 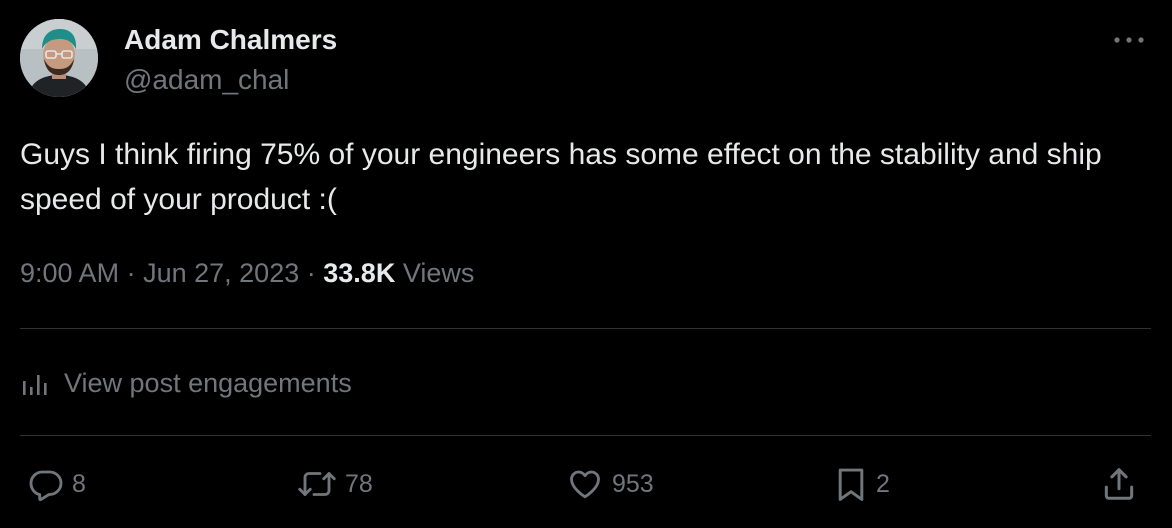 I want to click on heart-icon, so click(x=585, y=484).